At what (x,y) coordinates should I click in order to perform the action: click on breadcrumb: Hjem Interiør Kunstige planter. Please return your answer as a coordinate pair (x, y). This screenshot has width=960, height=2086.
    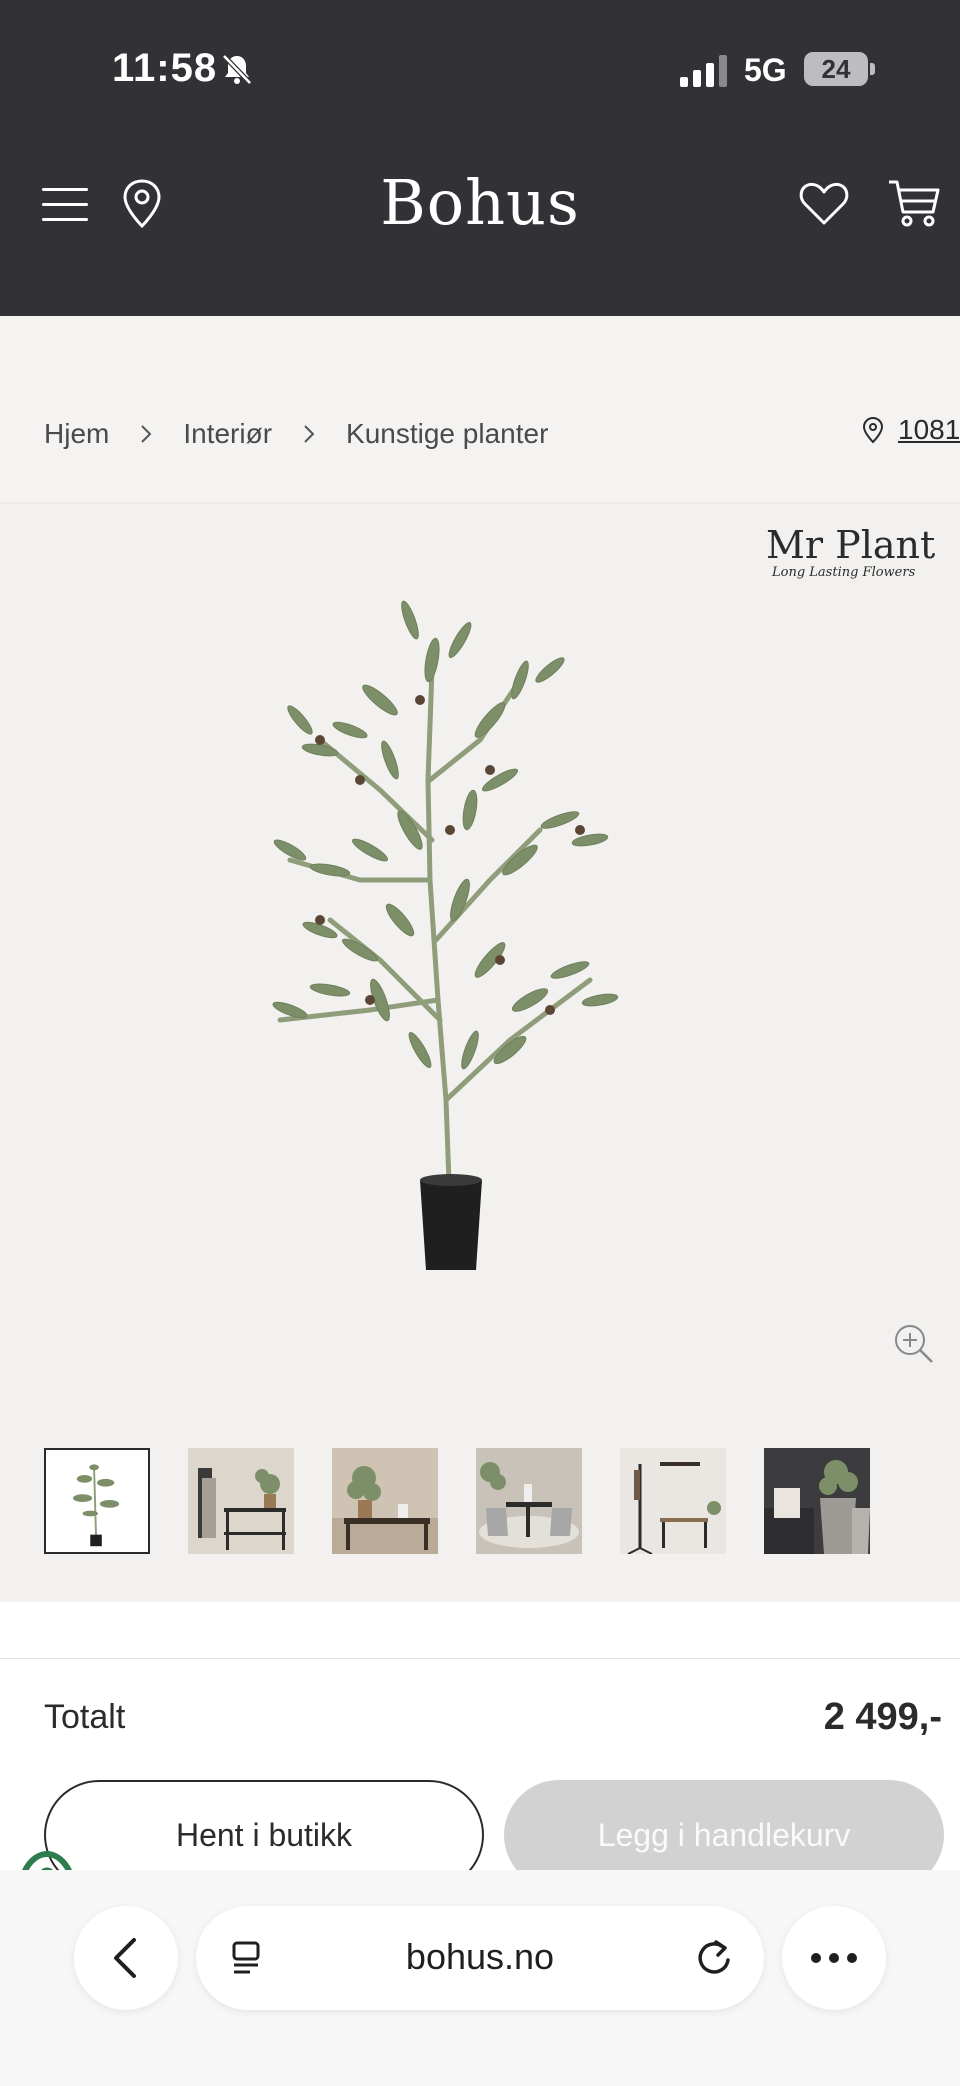
    Looking at the image, I should click on (296, 434).